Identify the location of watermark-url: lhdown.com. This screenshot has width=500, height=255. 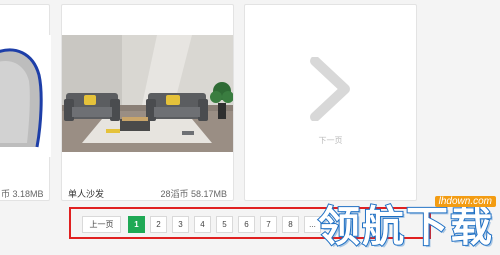
(465, 201).